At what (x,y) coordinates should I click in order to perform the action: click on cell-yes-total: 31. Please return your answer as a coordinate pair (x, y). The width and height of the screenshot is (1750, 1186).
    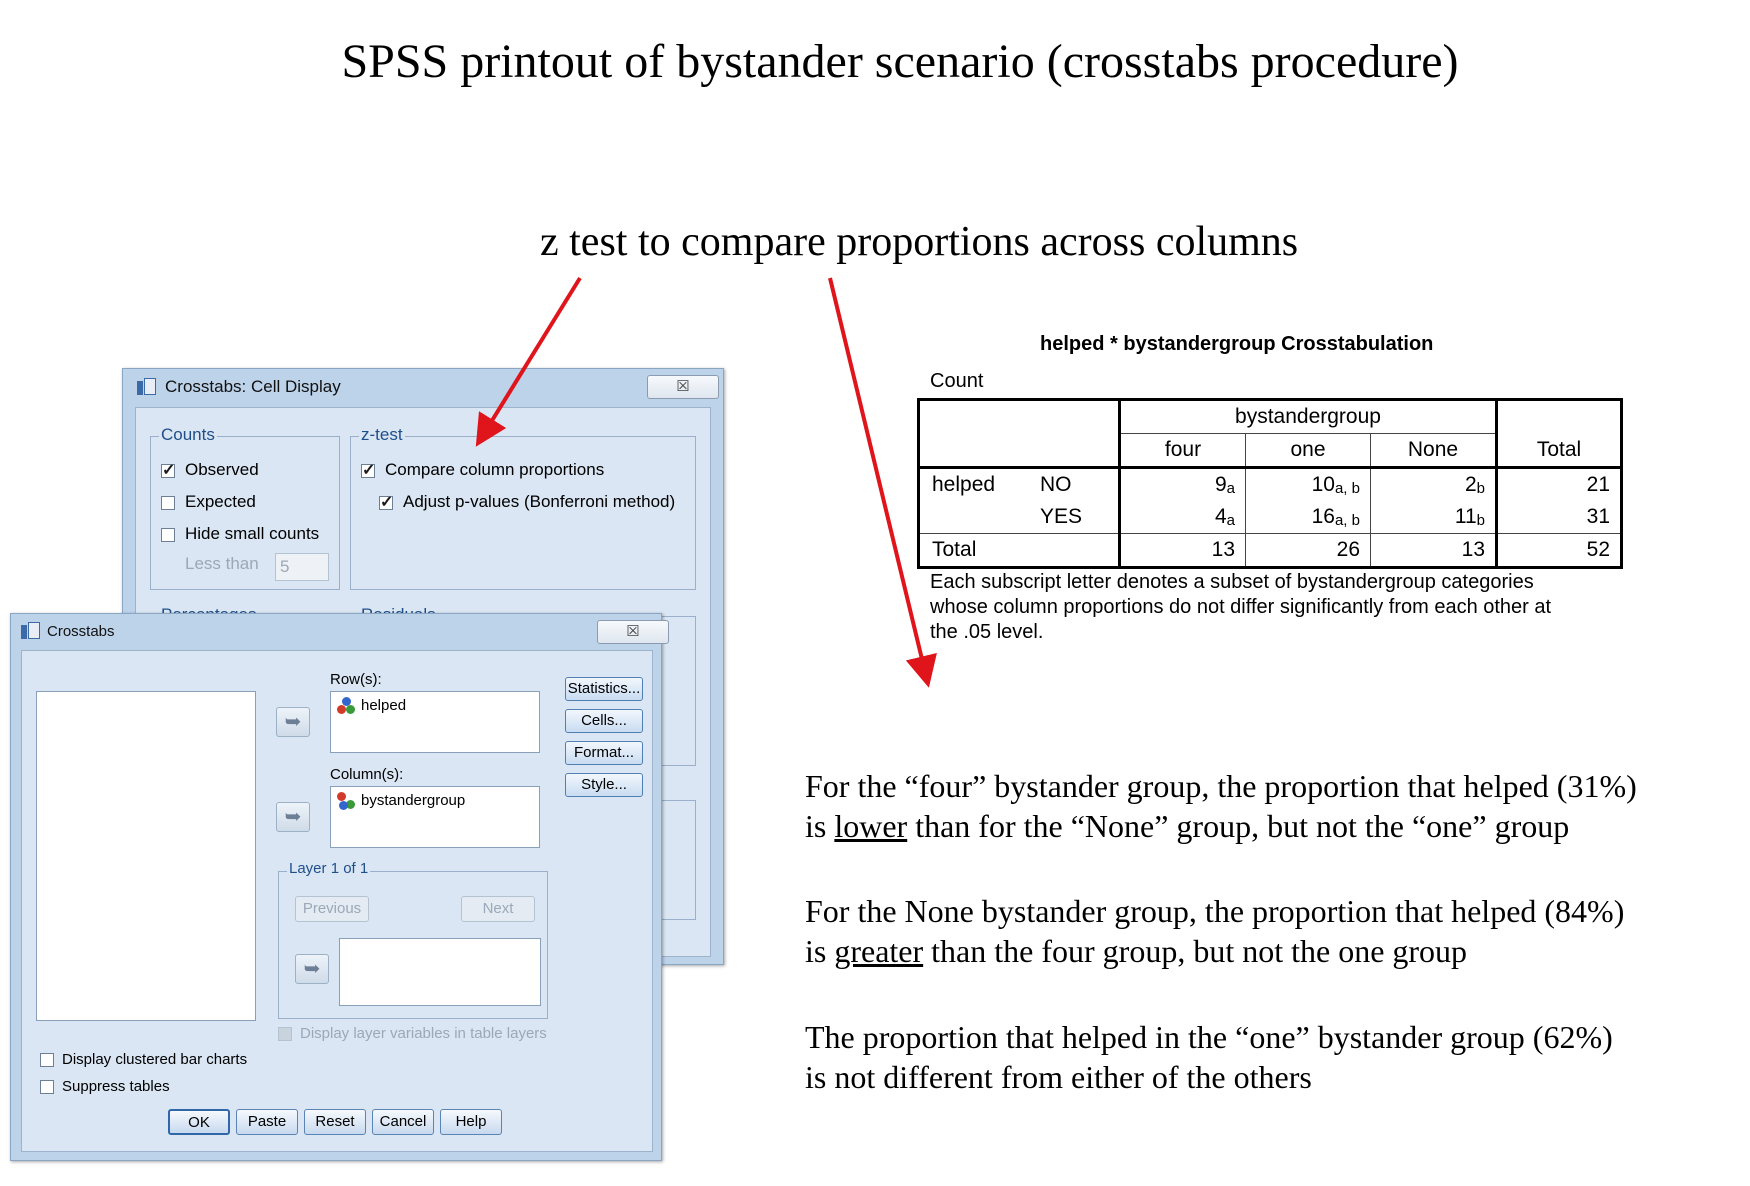
    Looking at the image, I should click on (1558, 517).